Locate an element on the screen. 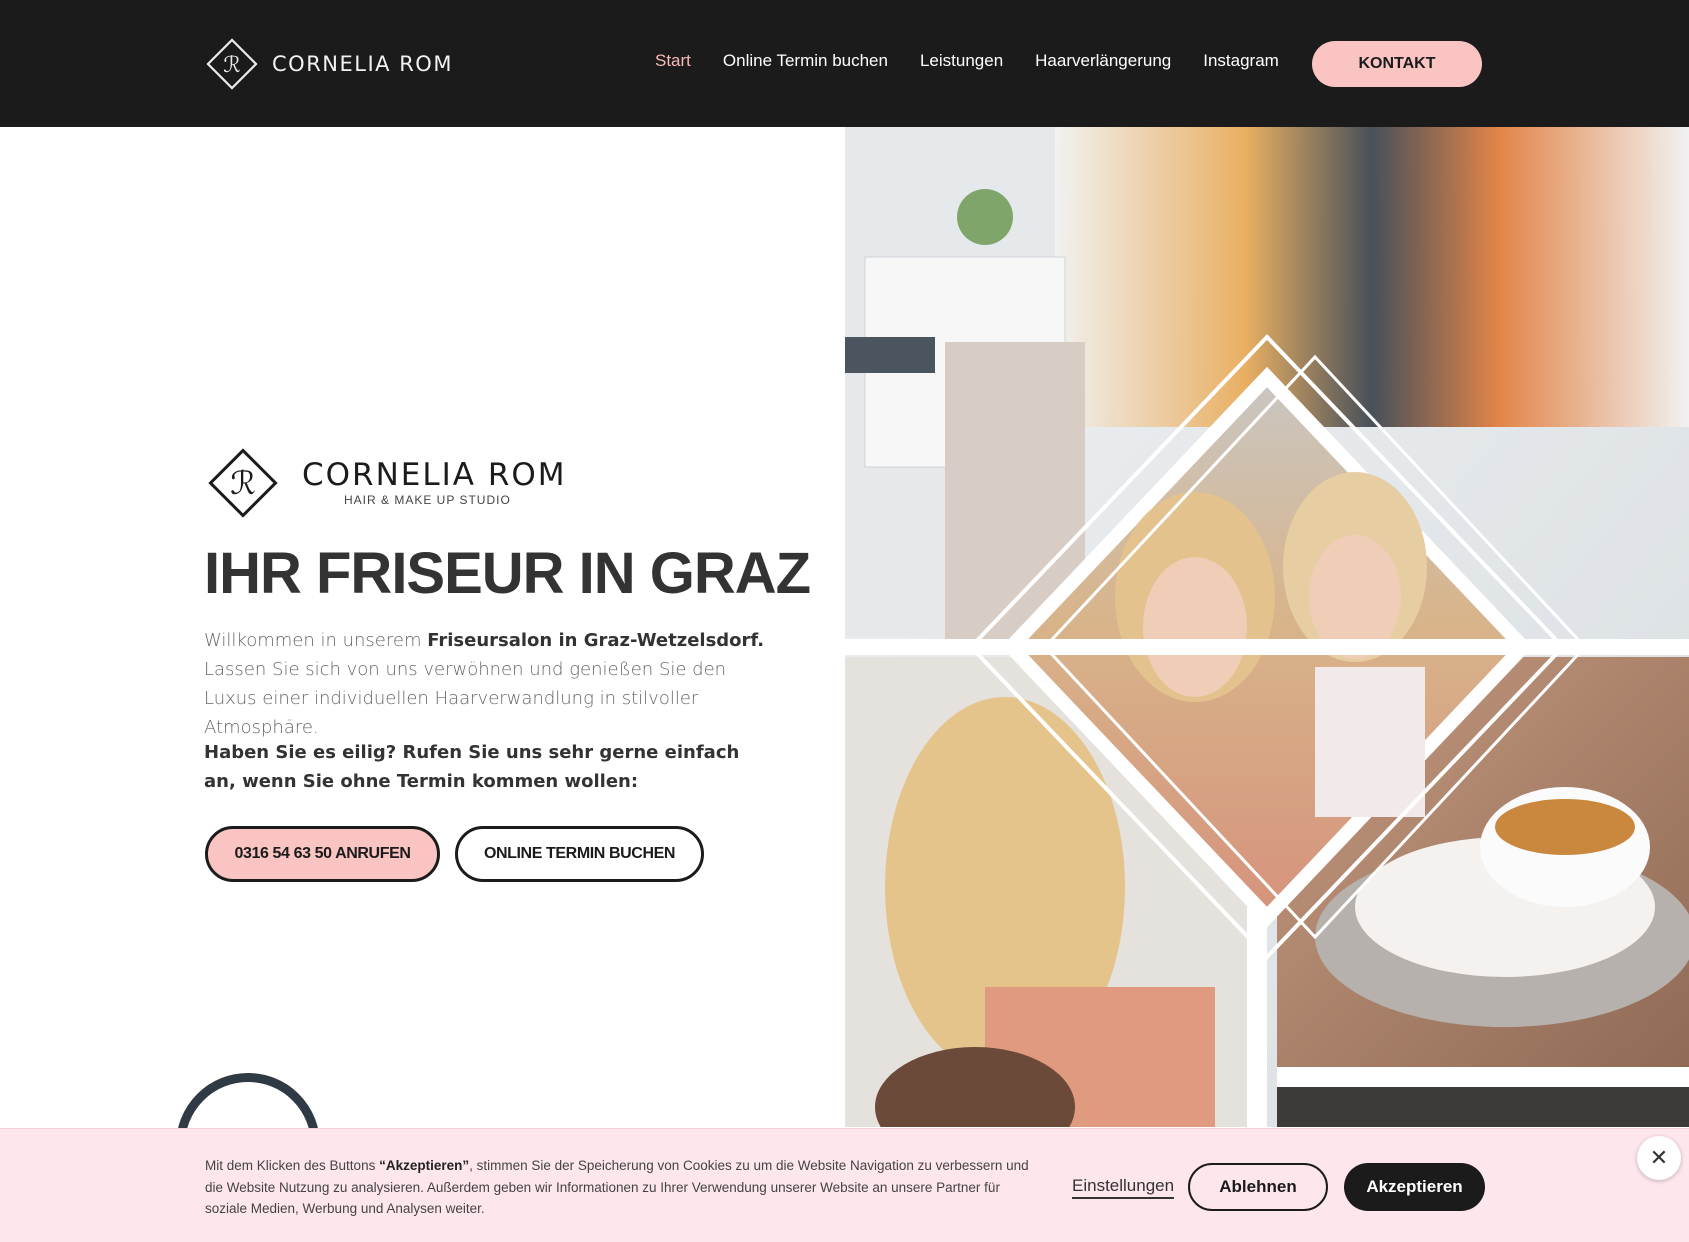 Image resolution: width=1689 pixels, height=1242 pixels. call-button: 0316 54 63 50 ANRUFEN is located at coordinates (322, 854).